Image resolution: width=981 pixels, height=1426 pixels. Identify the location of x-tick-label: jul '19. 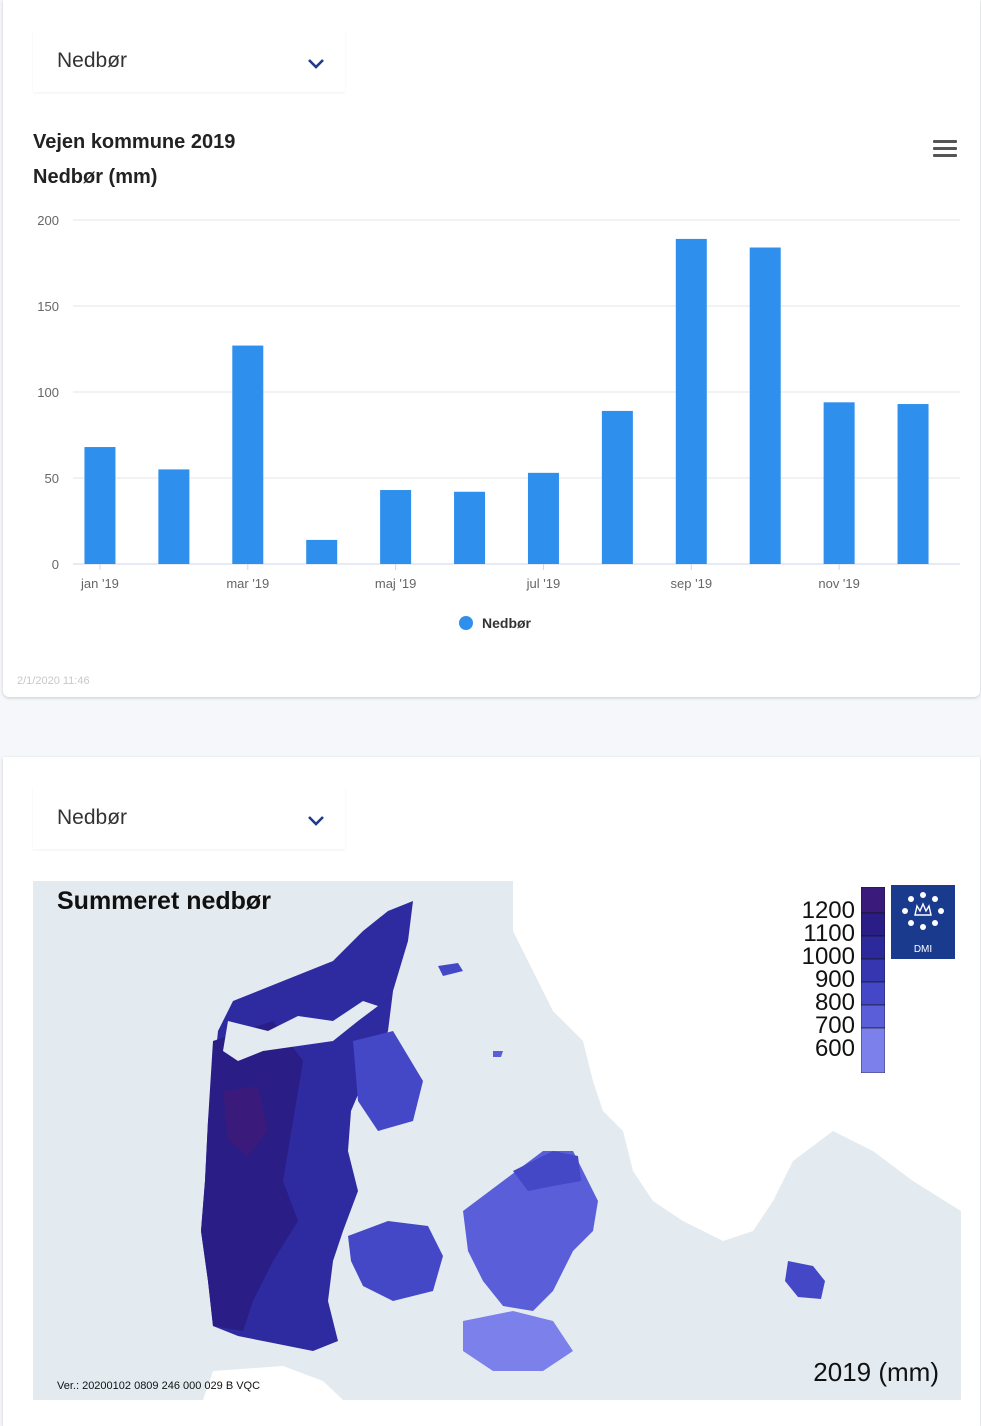
(543, 583).